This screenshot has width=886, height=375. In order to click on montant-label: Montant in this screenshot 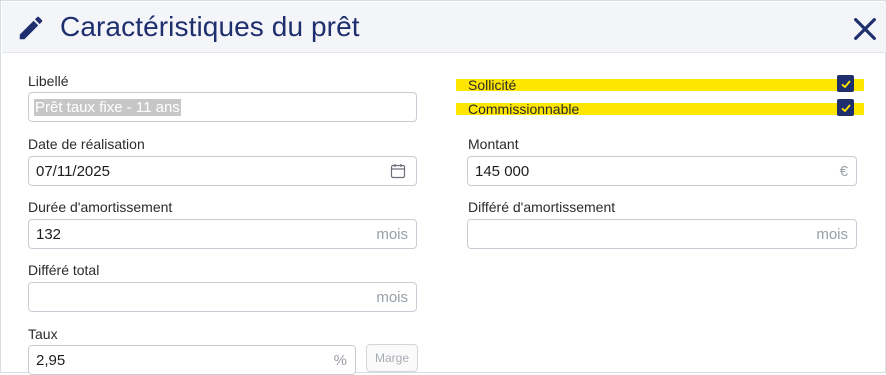, I will do `click(493, 144)`.